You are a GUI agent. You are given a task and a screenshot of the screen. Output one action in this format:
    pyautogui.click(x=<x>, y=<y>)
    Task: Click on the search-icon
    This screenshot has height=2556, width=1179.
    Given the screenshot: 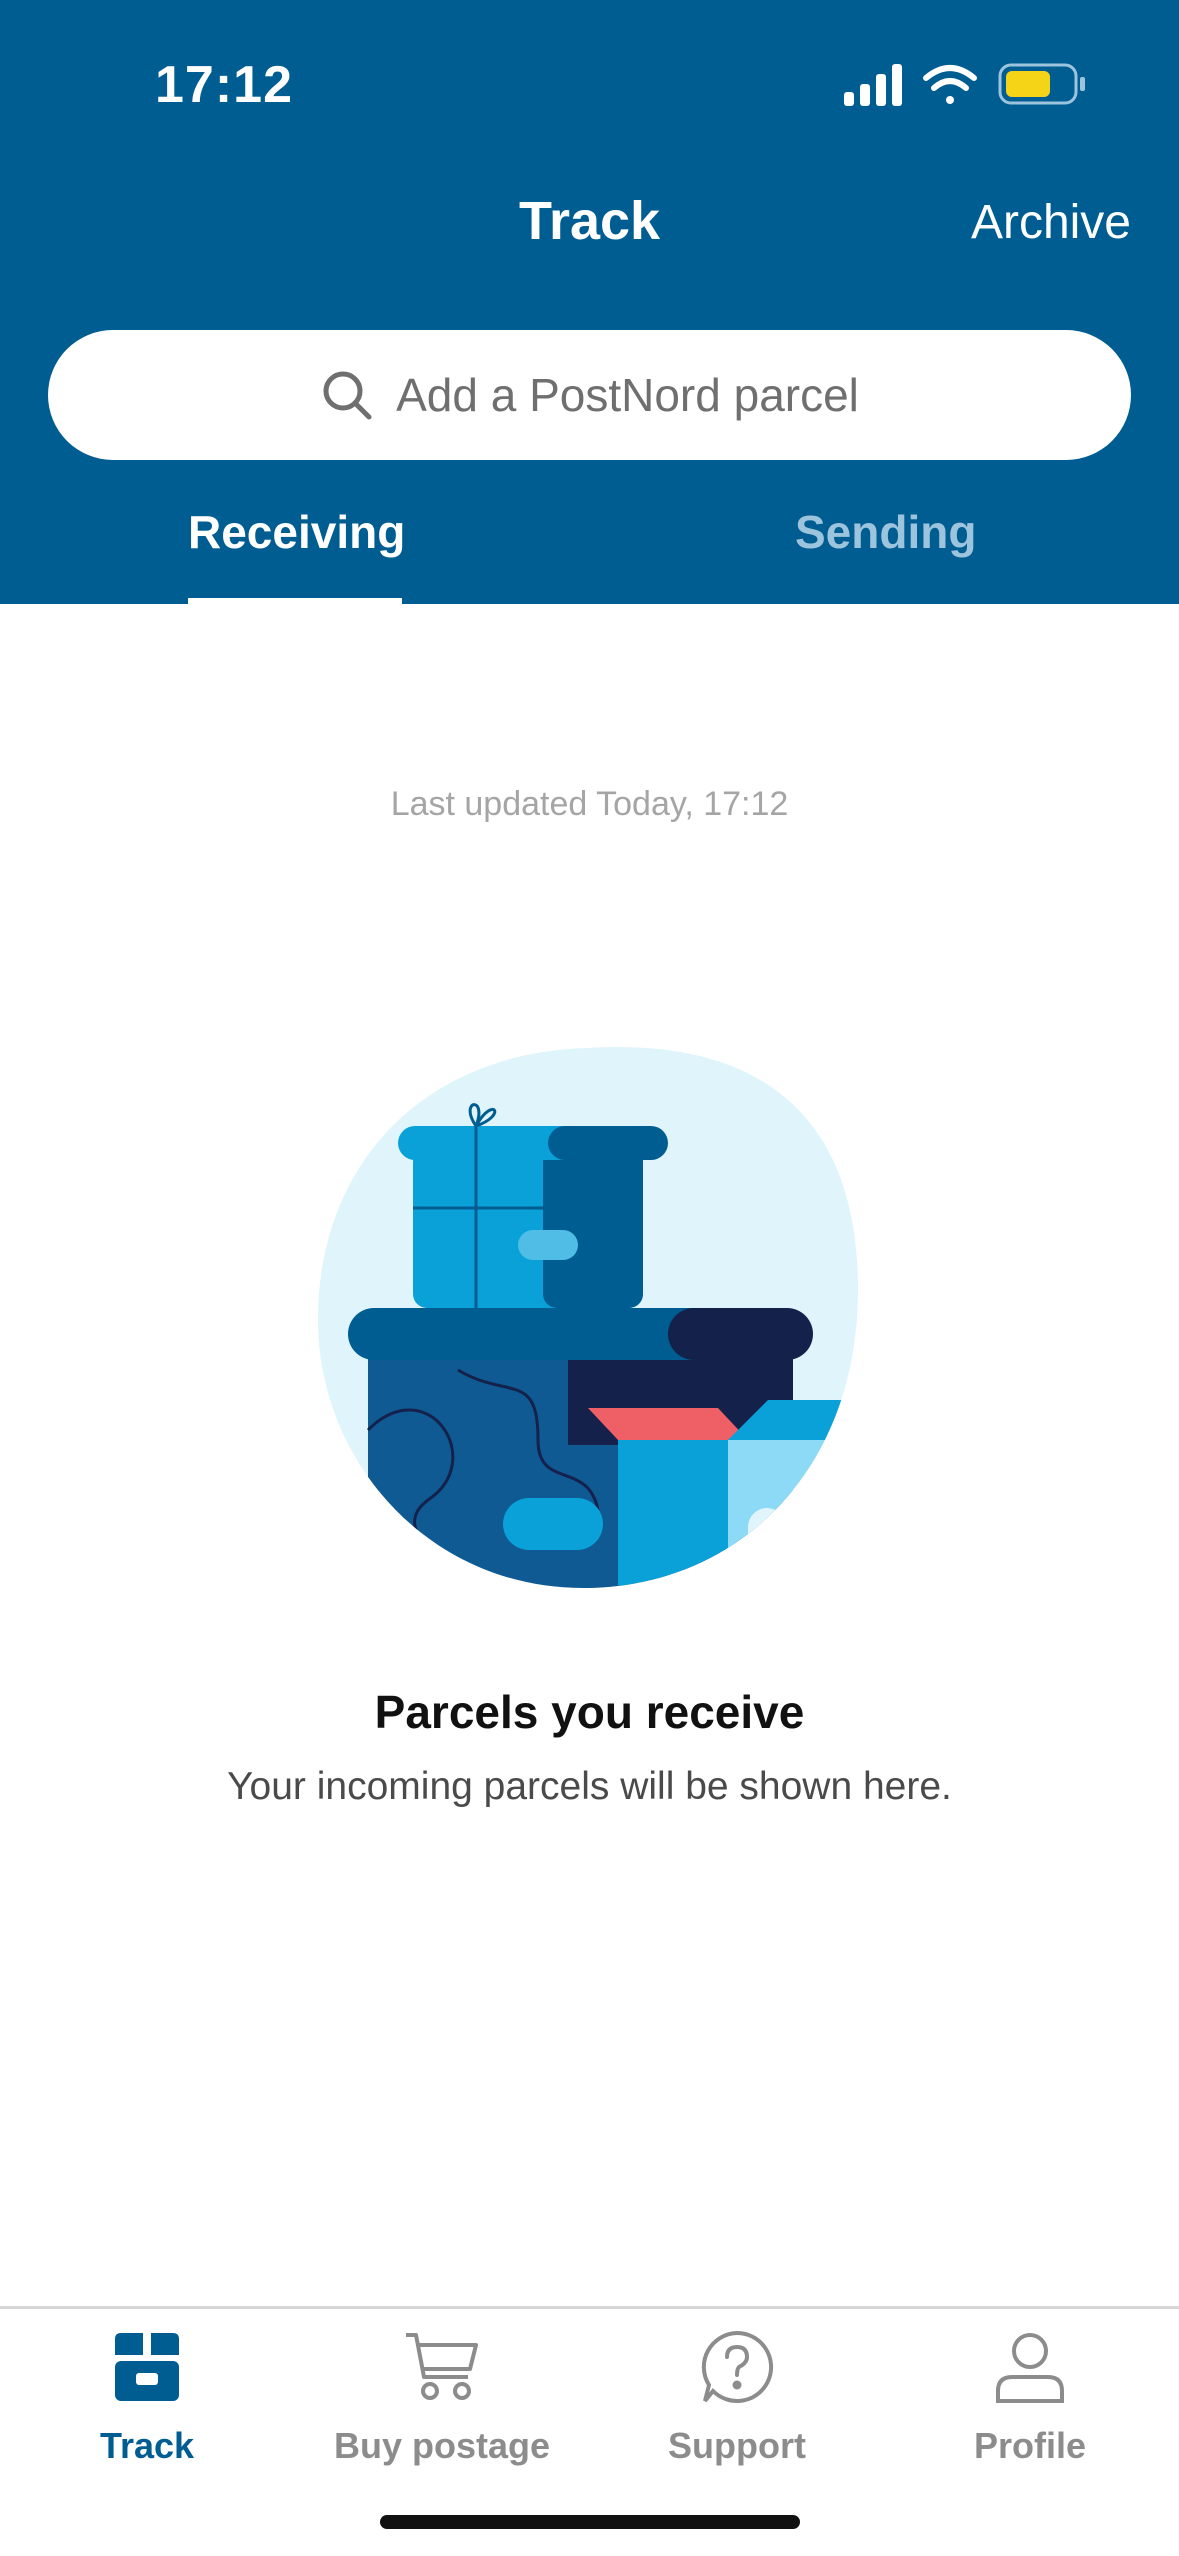 What is the action you would take?
    pyautogui.click(x=347, y=395)
    